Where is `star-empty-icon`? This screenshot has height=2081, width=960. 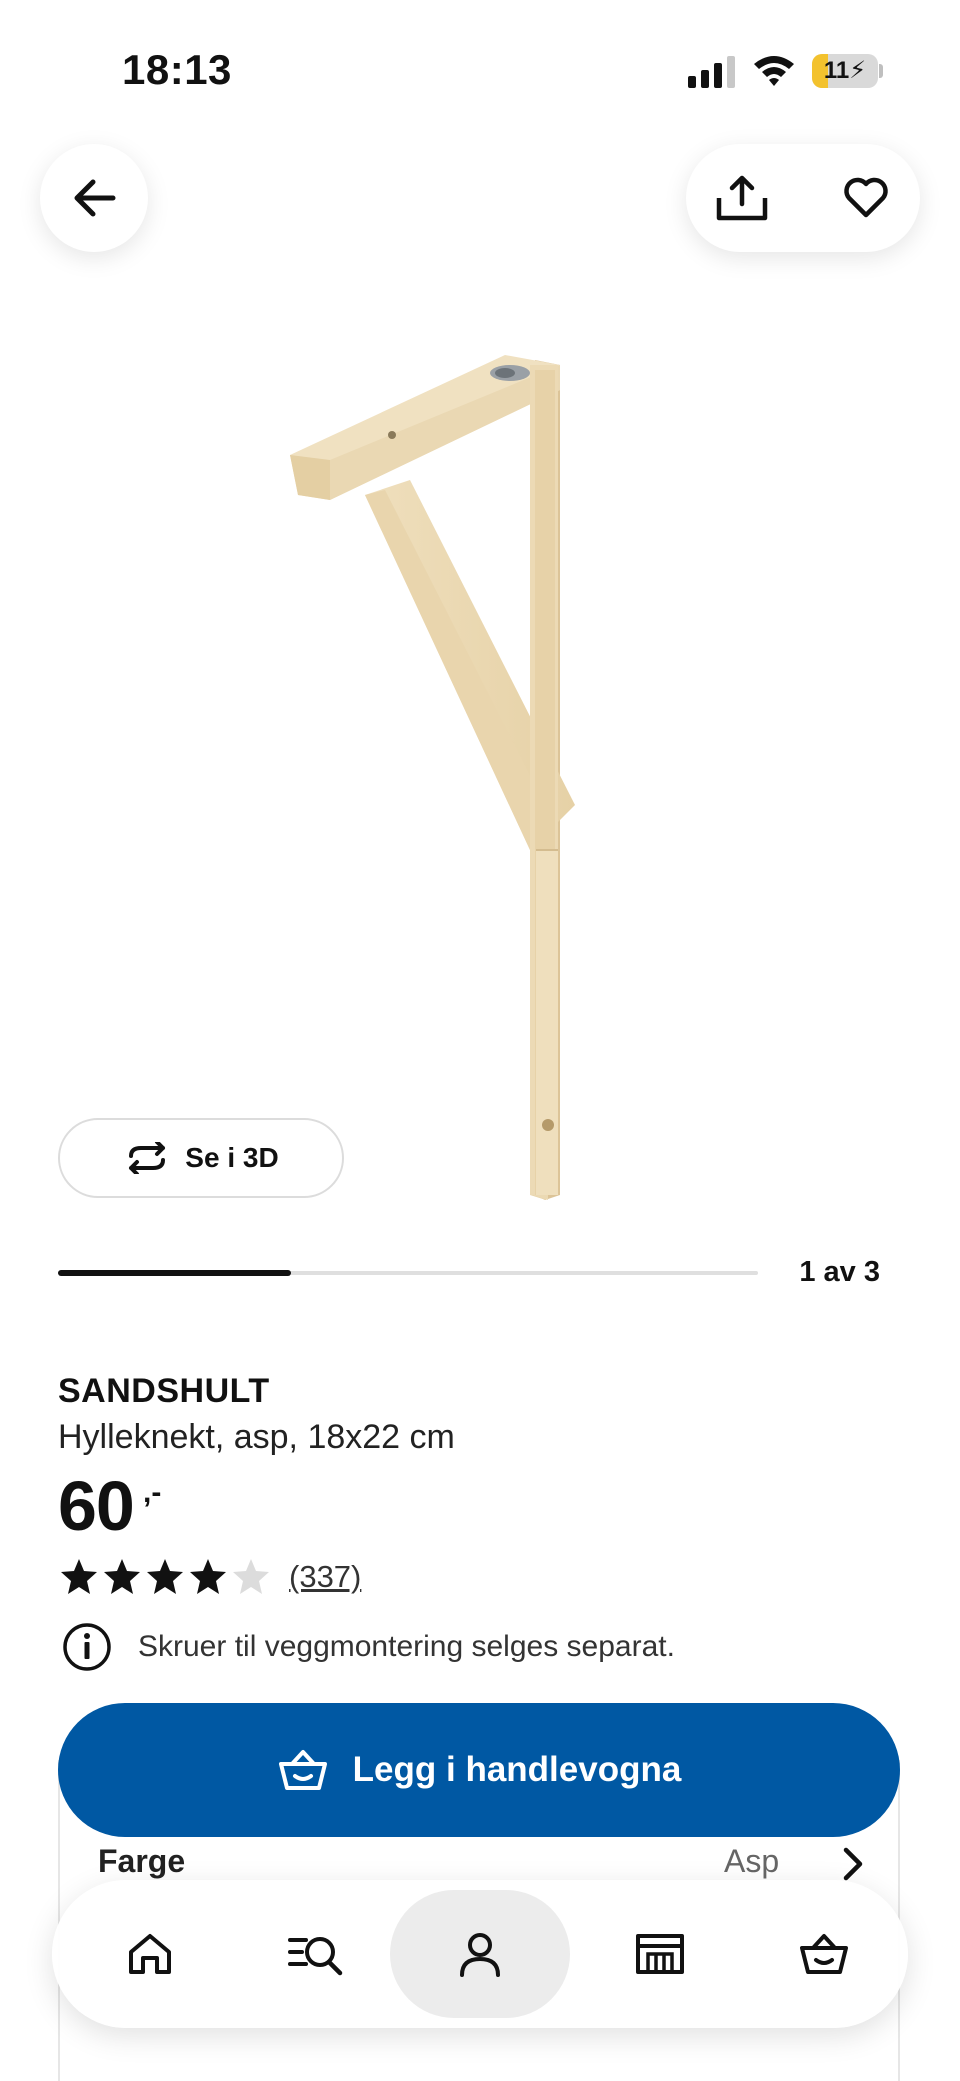
star-empty-icon is located at coordinates (251, 1576).